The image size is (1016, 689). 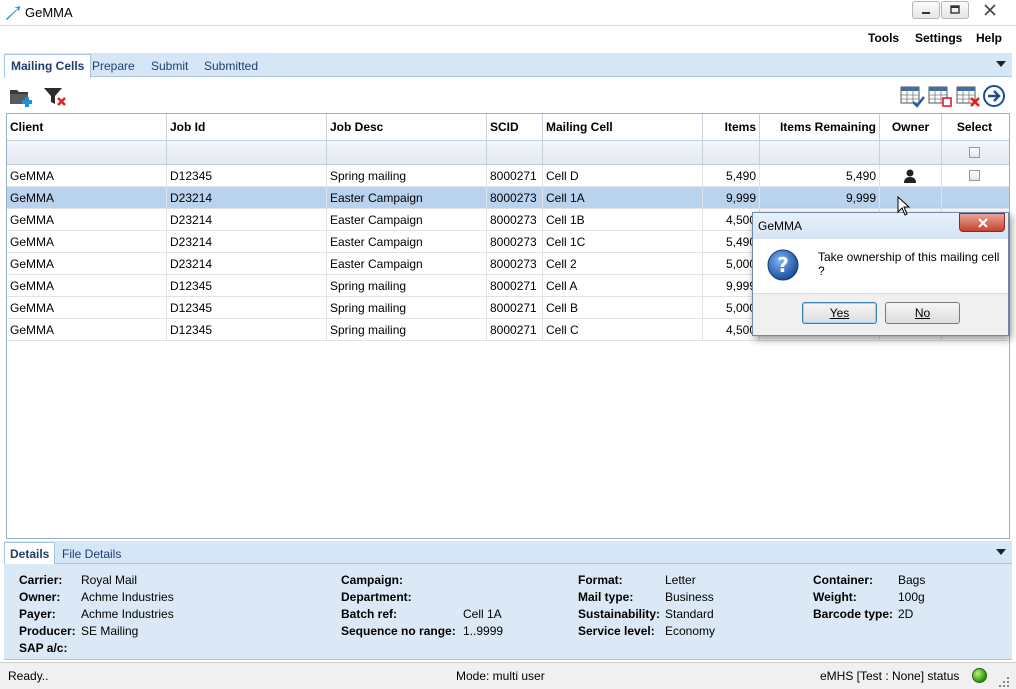 What do you see at coordinates (974, 127) in the screenshot?
I see `col-header-select: Select` at bounding box center [974, 127].